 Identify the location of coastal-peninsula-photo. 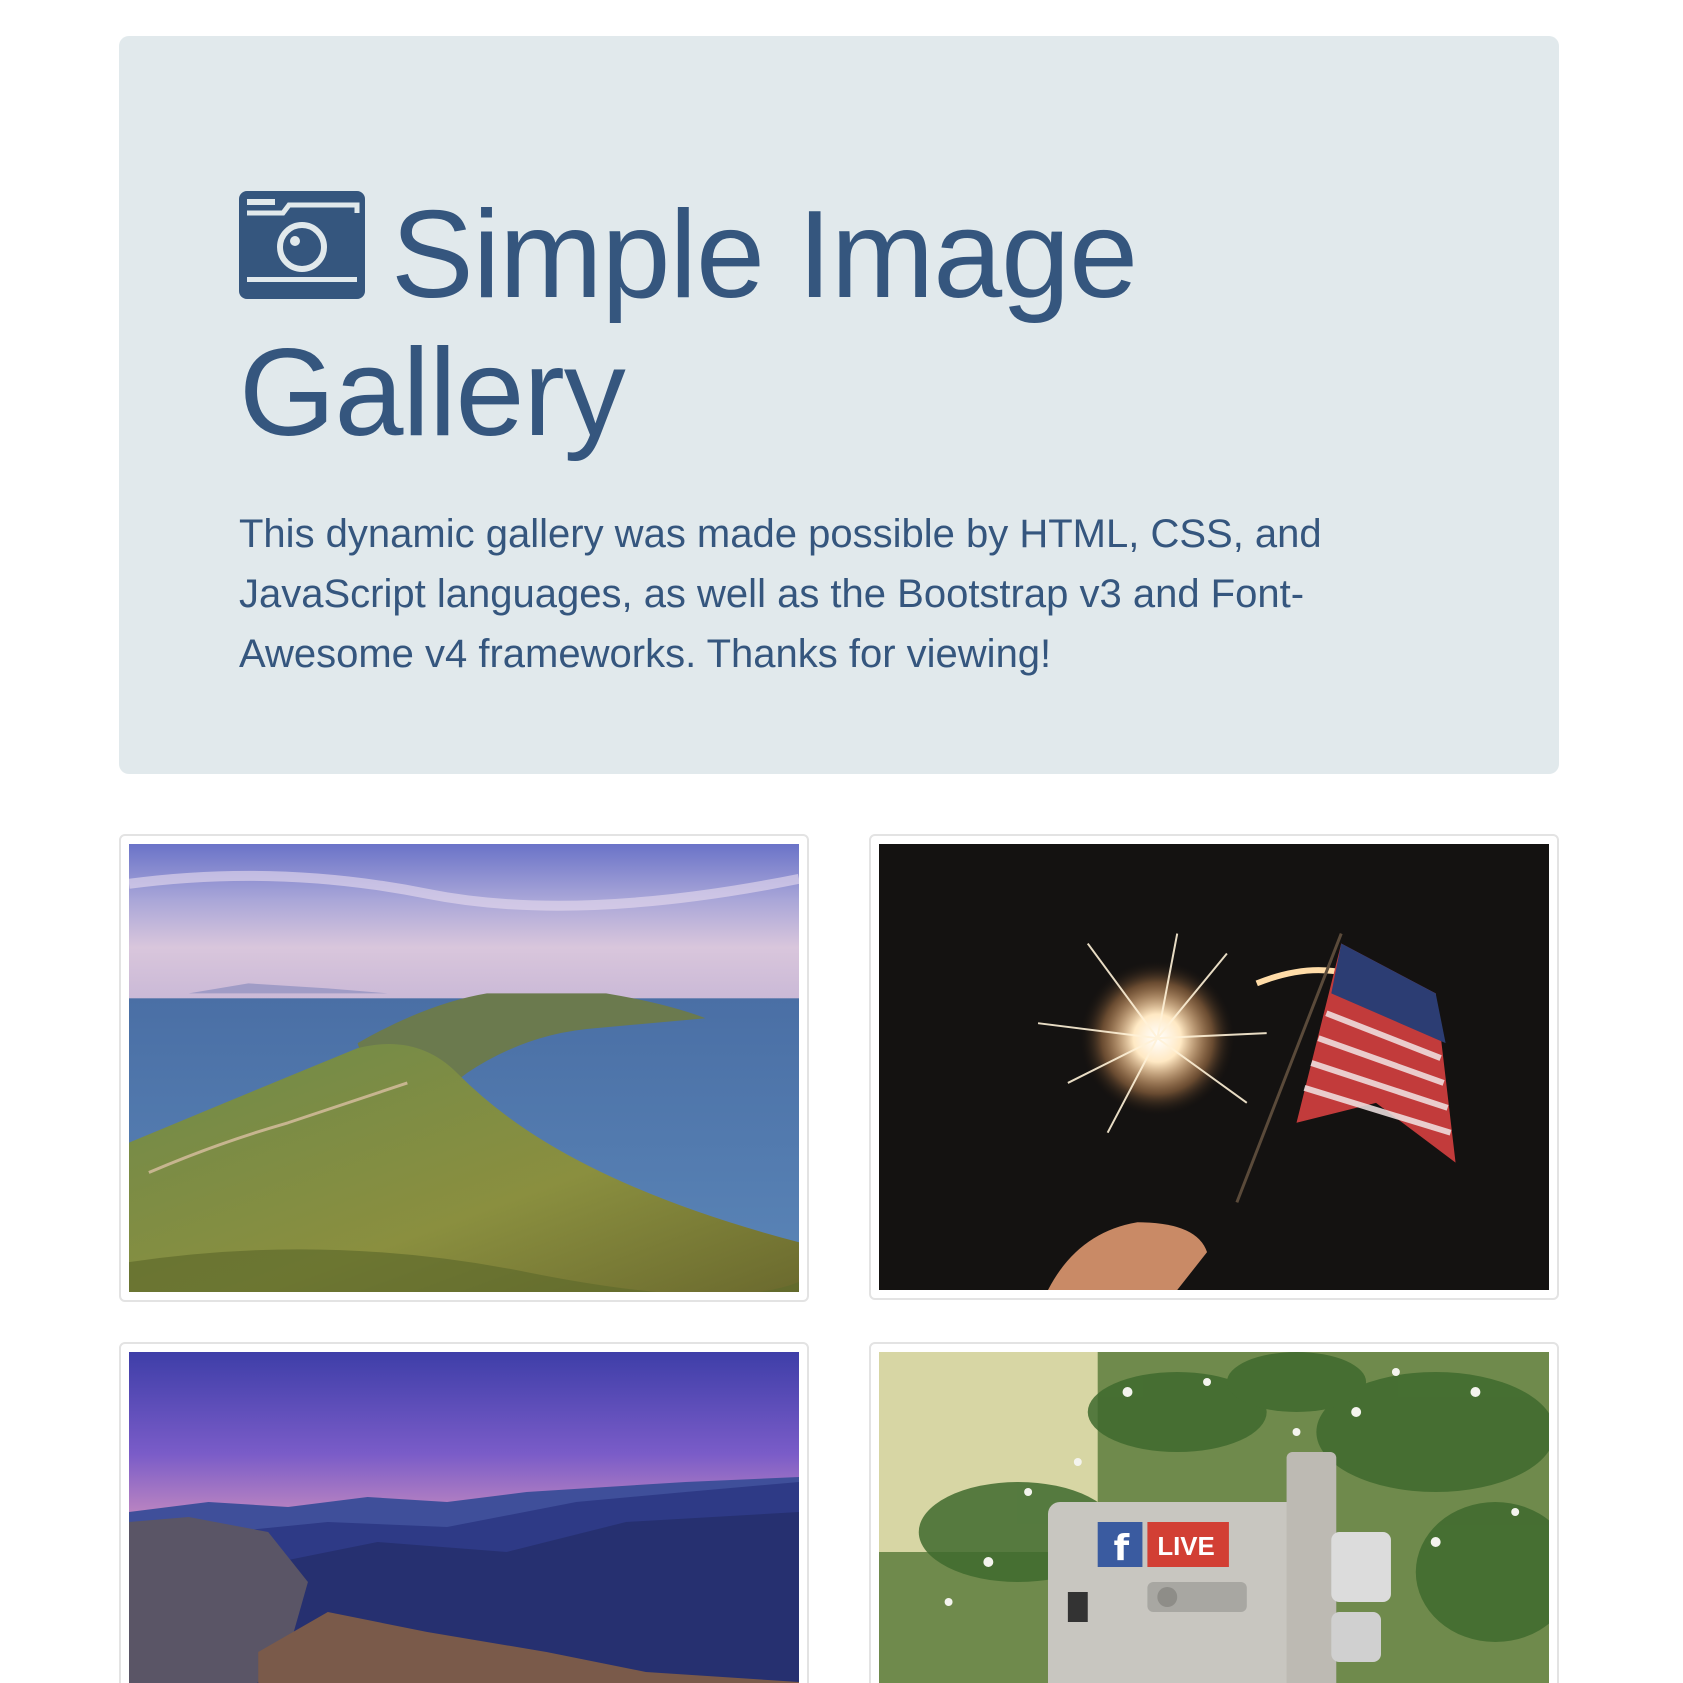
(464, 1068).